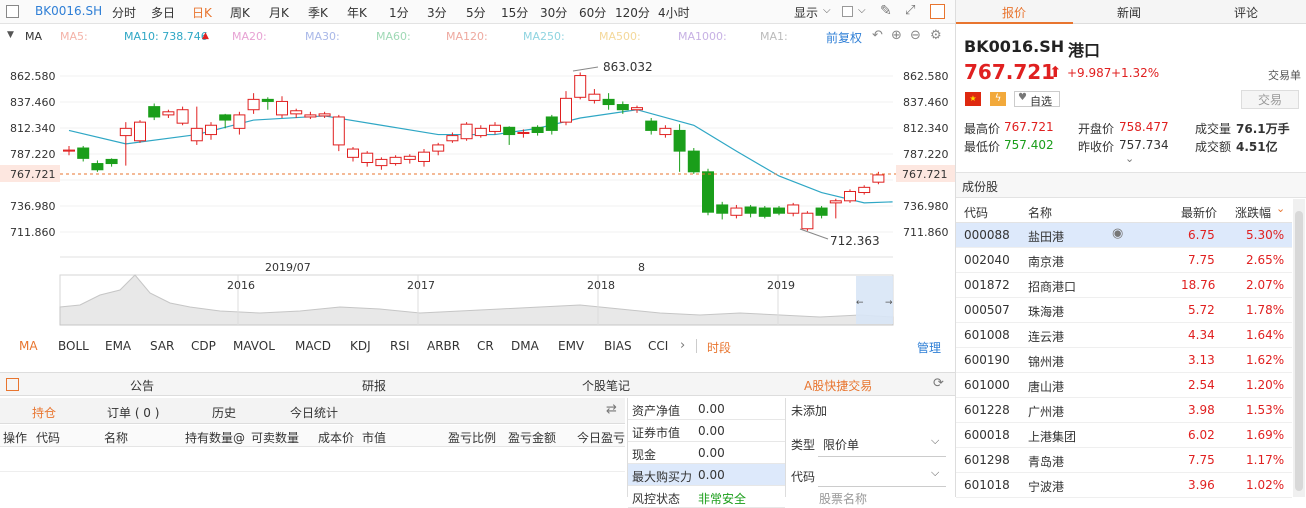  Describe the element at coordinates (314, 412) in the screenshot. I see `subtab-today-stats: 今日统计` at that location.